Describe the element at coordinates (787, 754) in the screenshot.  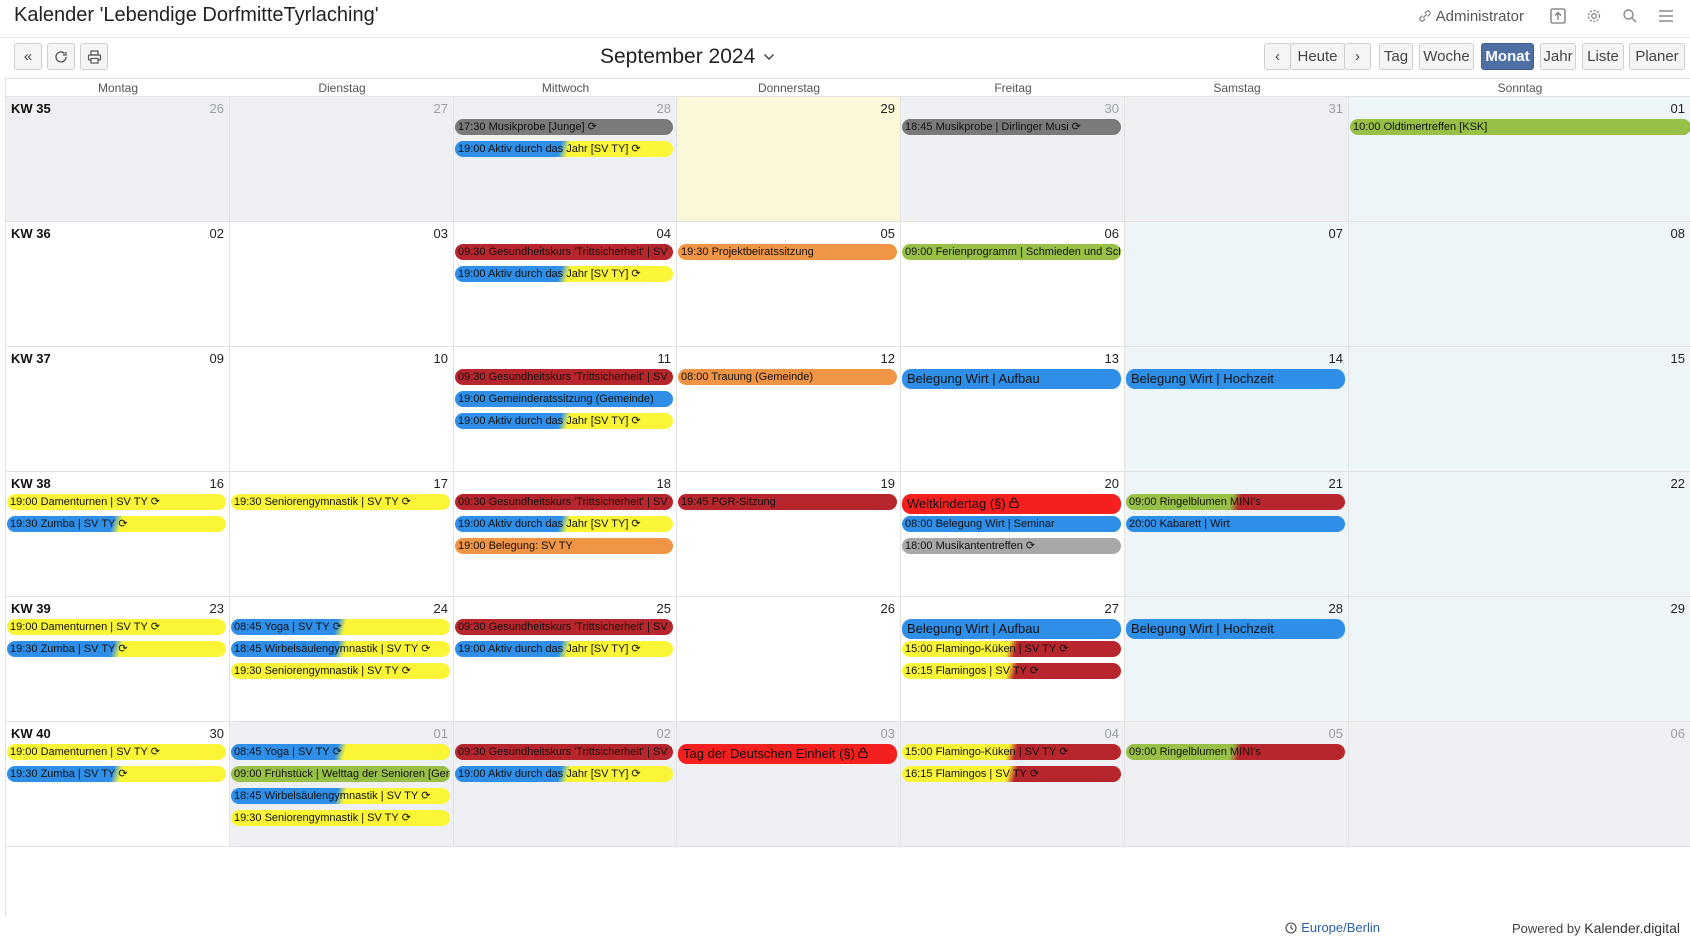
I see `calendar-event: Tag der Deutschen Einheit (§)` at that location.